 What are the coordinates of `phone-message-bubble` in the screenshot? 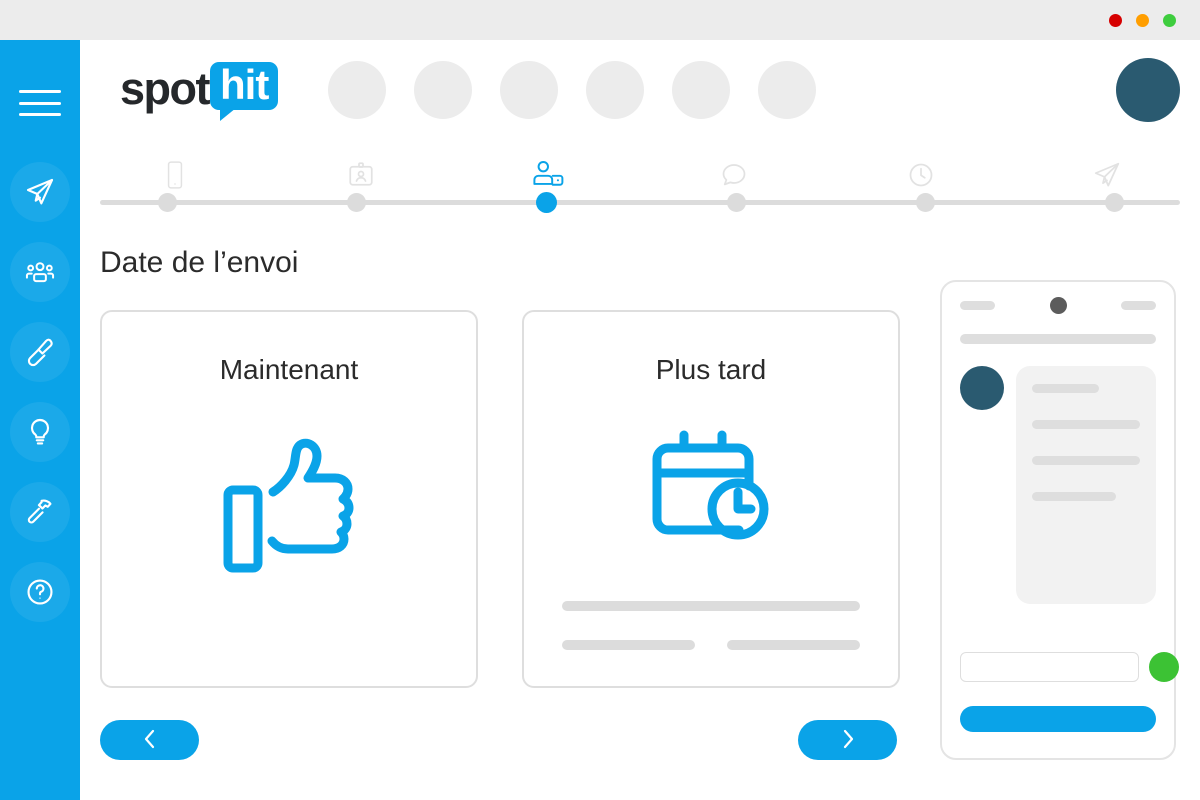 It's located at (1086, 485).